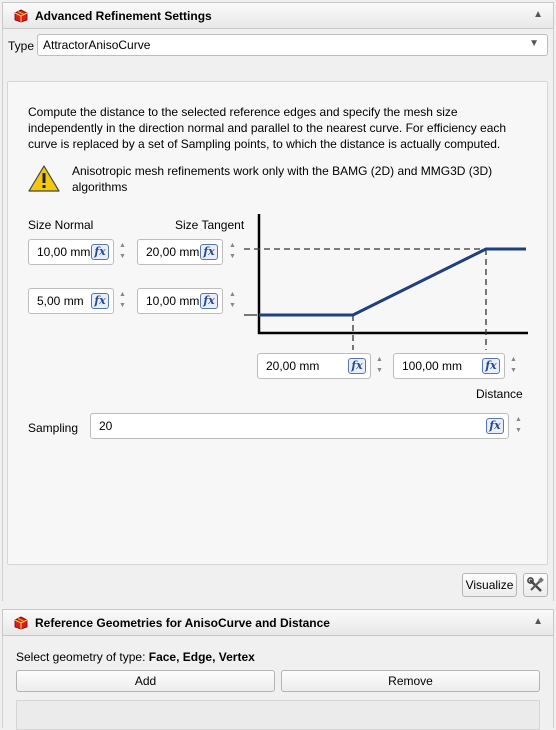 The image size is (556, 730). I want to click on distance-max-spinner: ▲ ▼, so click(513, 366).